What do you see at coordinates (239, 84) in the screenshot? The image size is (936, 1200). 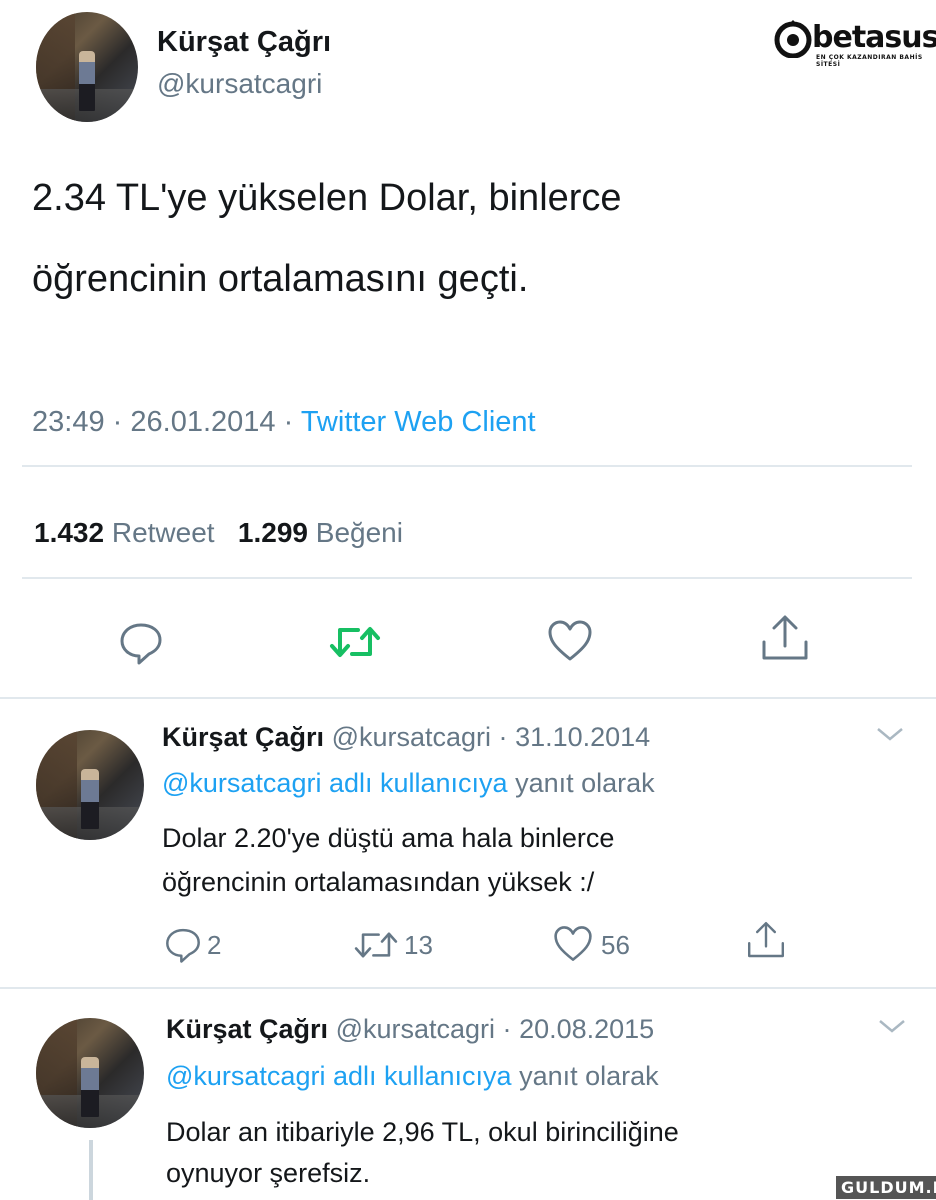 I see `main-handle: @kursatcagri` at bounding box center [239, 84].